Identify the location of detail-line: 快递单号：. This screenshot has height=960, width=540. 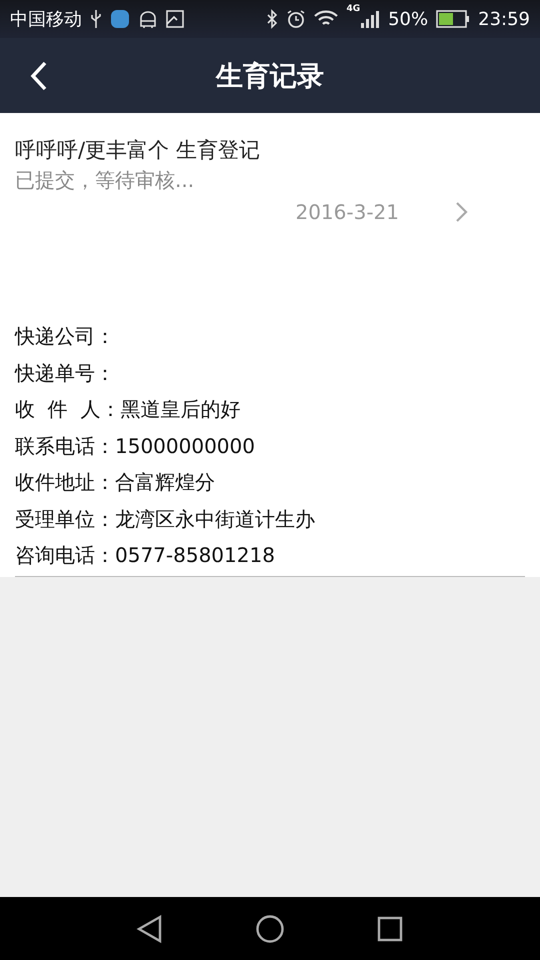
(65, 373).